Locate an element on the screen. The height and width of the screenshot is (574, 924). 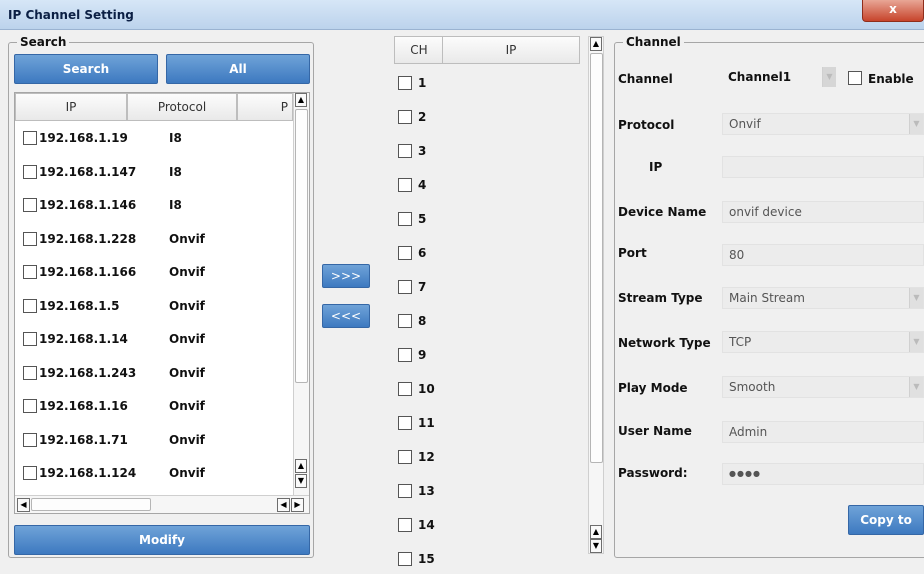
scroll-right-icon: ▶ is located at coordinates (297, 505).